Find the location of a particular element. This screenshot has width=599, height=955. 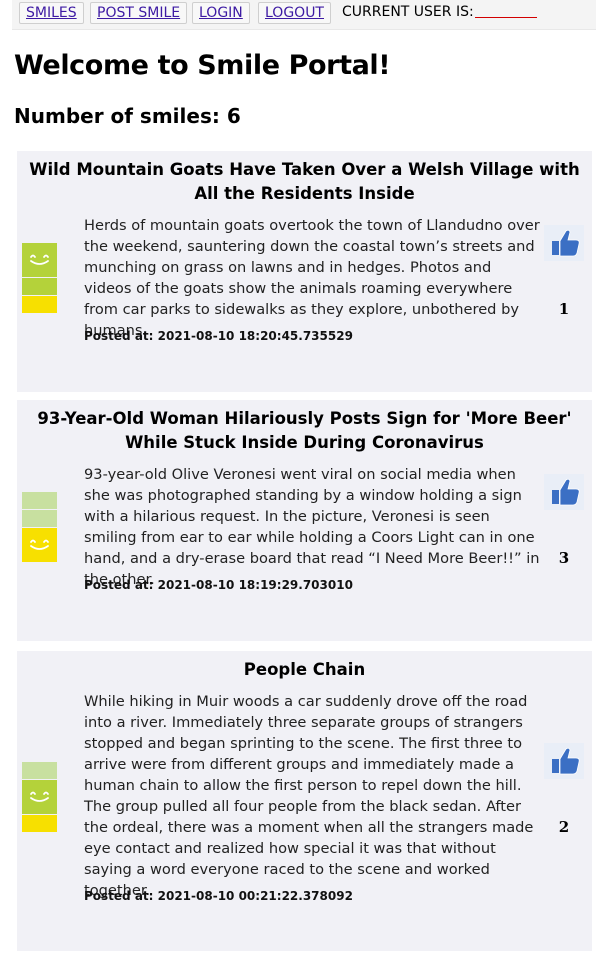

smile-posted-at: Posted at: 2021-08-10 00:21:22.378092 is located at coordinates (218, 896).